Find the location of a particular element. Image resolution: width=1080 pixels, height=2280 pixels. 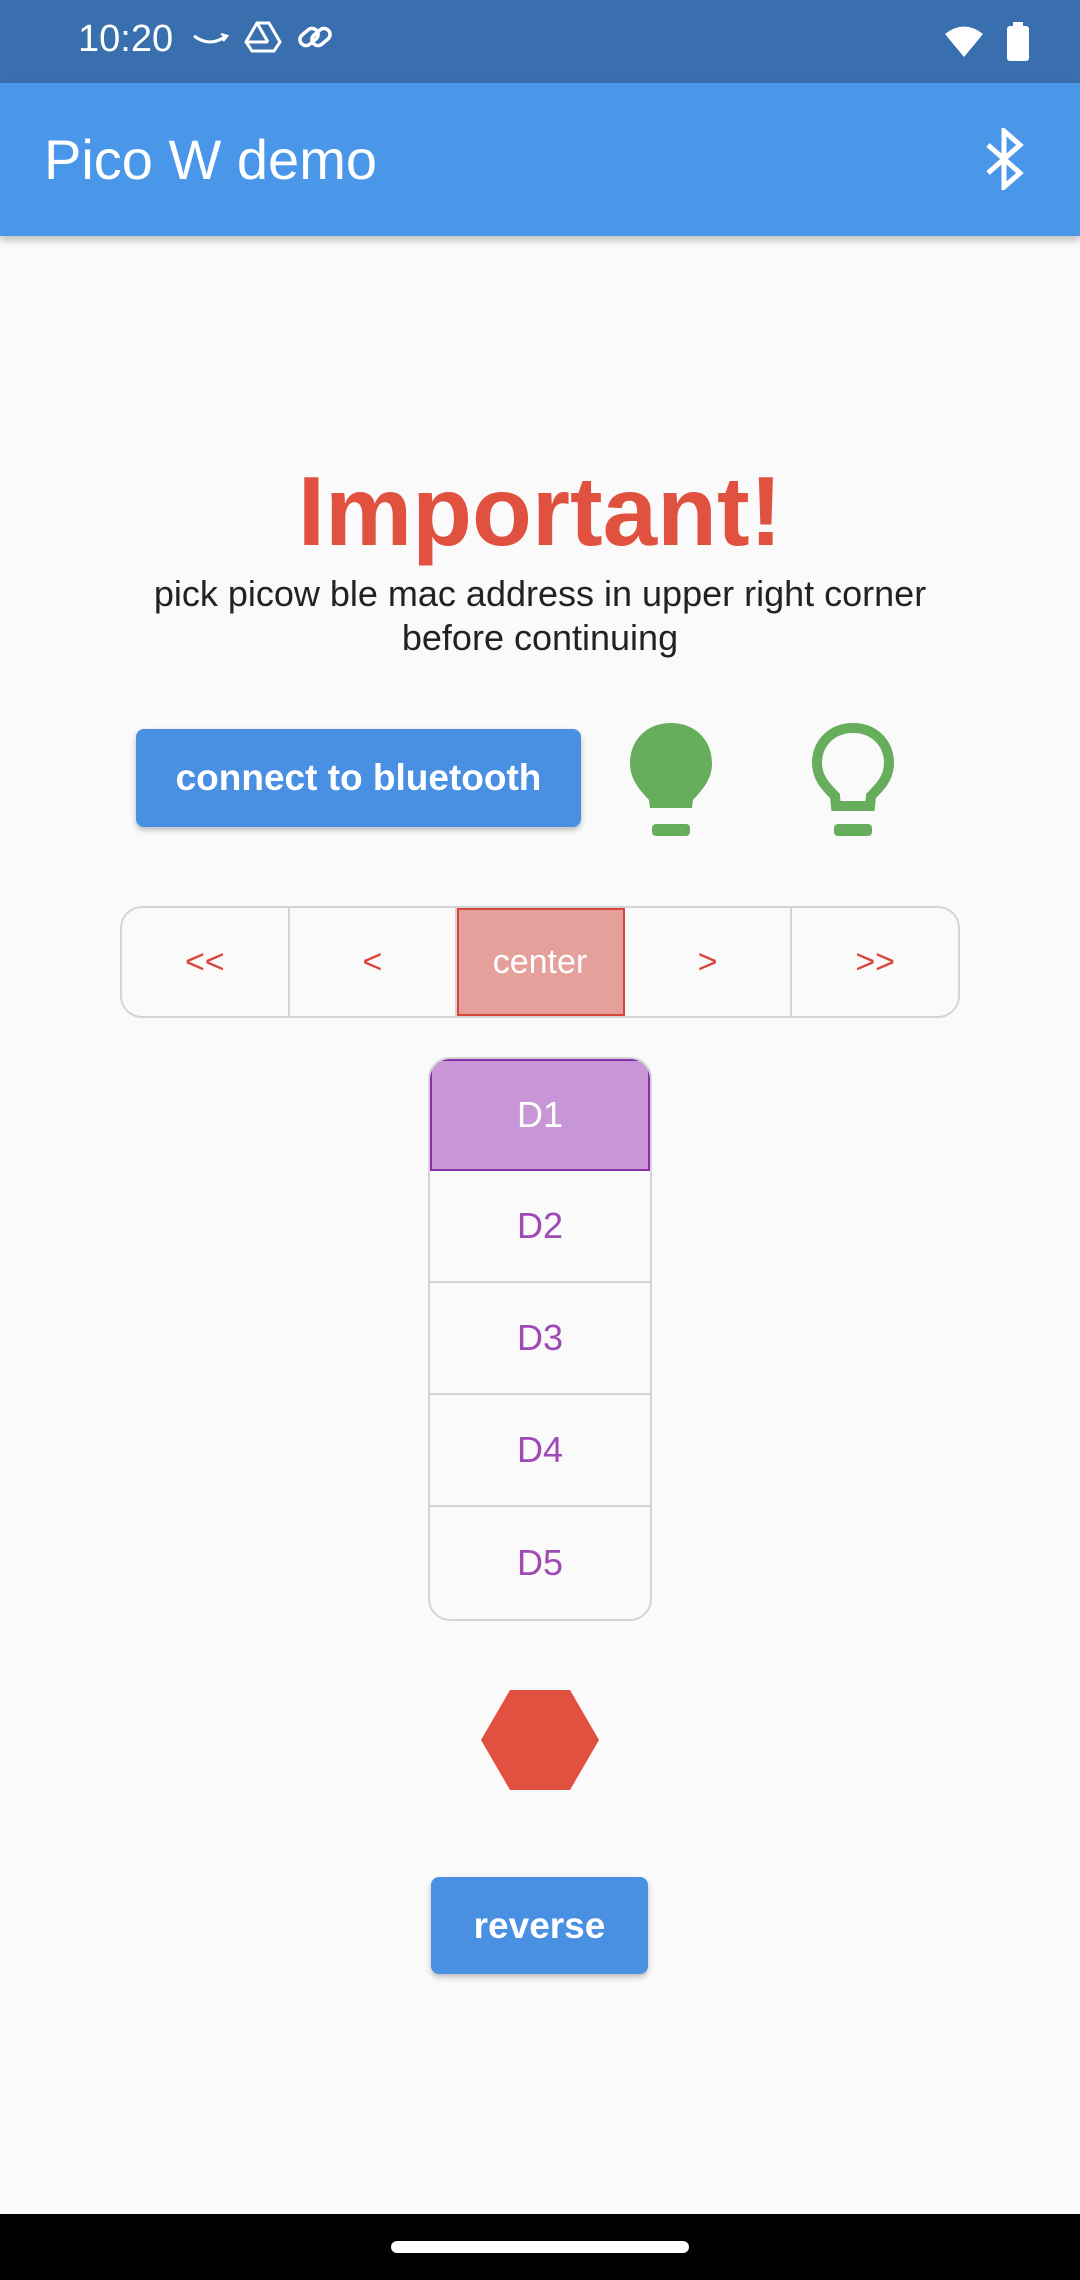

drive-icon is located at coordinates (263, 39).